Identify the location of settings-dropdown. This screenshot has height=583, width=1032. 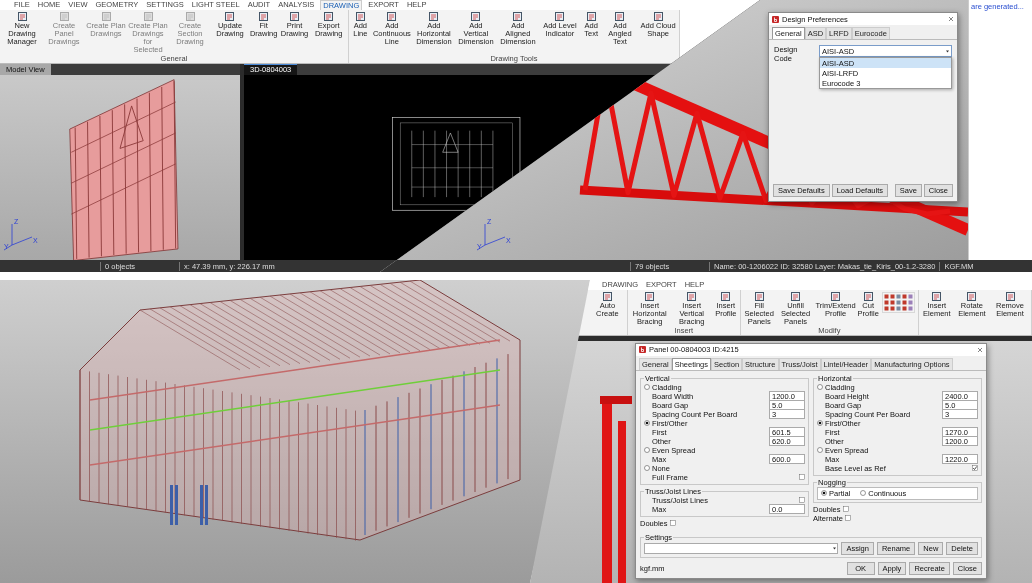
(741, 548).